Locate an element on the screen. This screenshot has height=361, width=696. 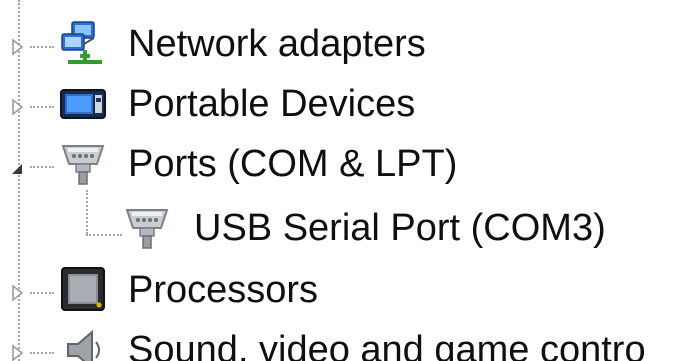
tree-item-label: Ports (COM & LPT) is located at coordinates (293, 164).